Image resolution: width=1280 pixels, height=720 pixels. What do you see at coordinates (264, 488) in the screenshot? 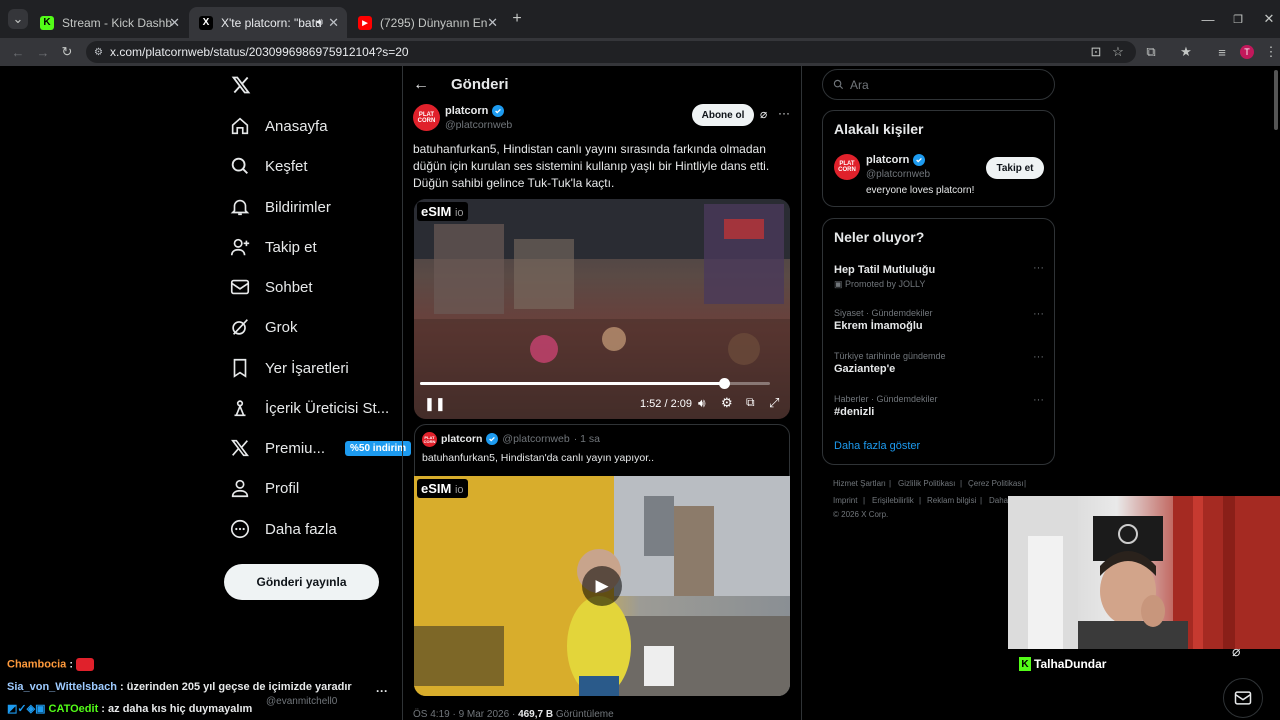
I see `nav-profile: Profil` at bounding box center [264, 488].